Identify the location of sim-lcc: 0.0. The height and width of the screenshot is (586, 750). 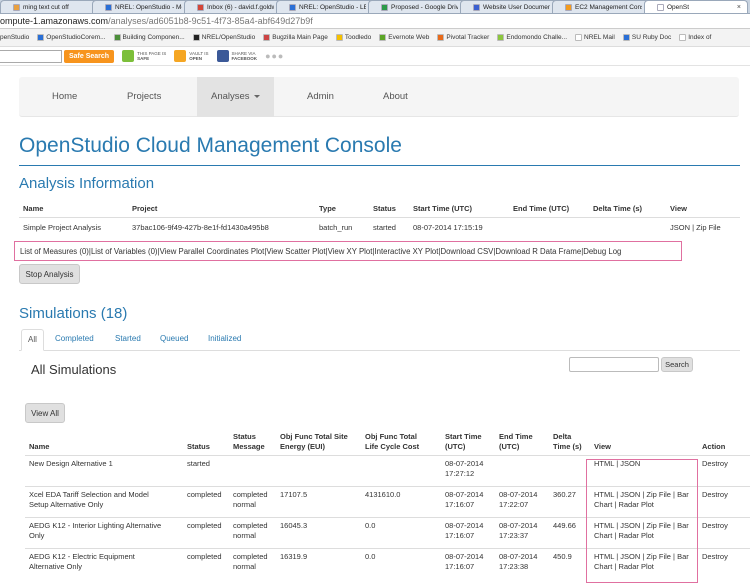
(401, 533).